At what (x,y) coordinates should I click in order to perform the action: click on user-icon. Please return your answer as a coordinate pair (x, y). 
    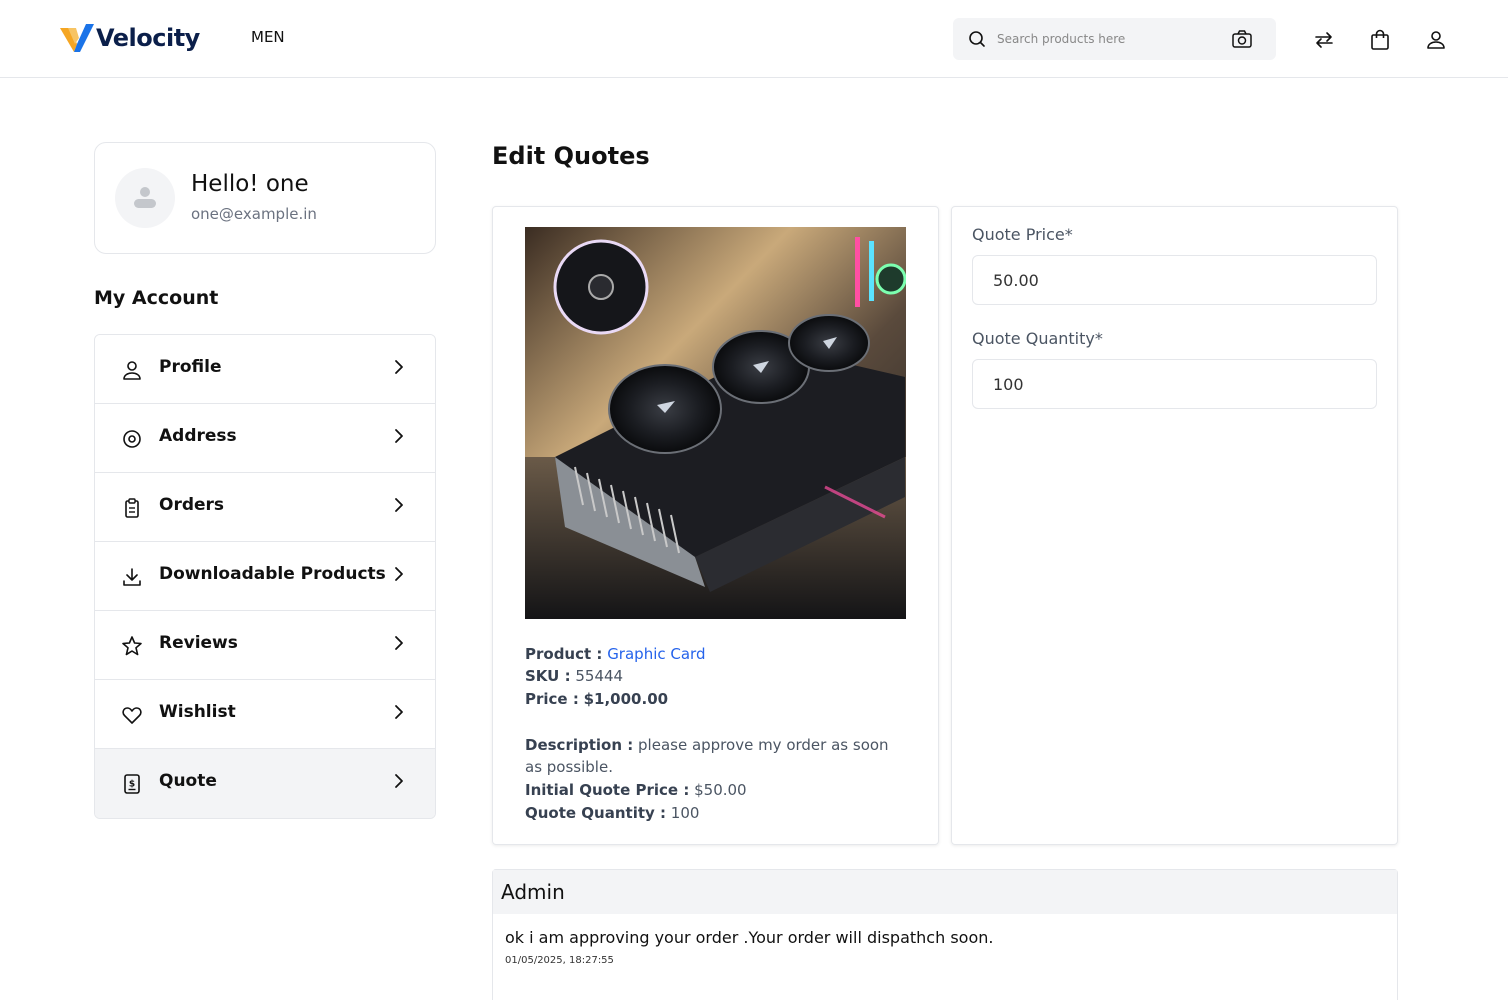
    Looking at the image, I should click on (132, 370).